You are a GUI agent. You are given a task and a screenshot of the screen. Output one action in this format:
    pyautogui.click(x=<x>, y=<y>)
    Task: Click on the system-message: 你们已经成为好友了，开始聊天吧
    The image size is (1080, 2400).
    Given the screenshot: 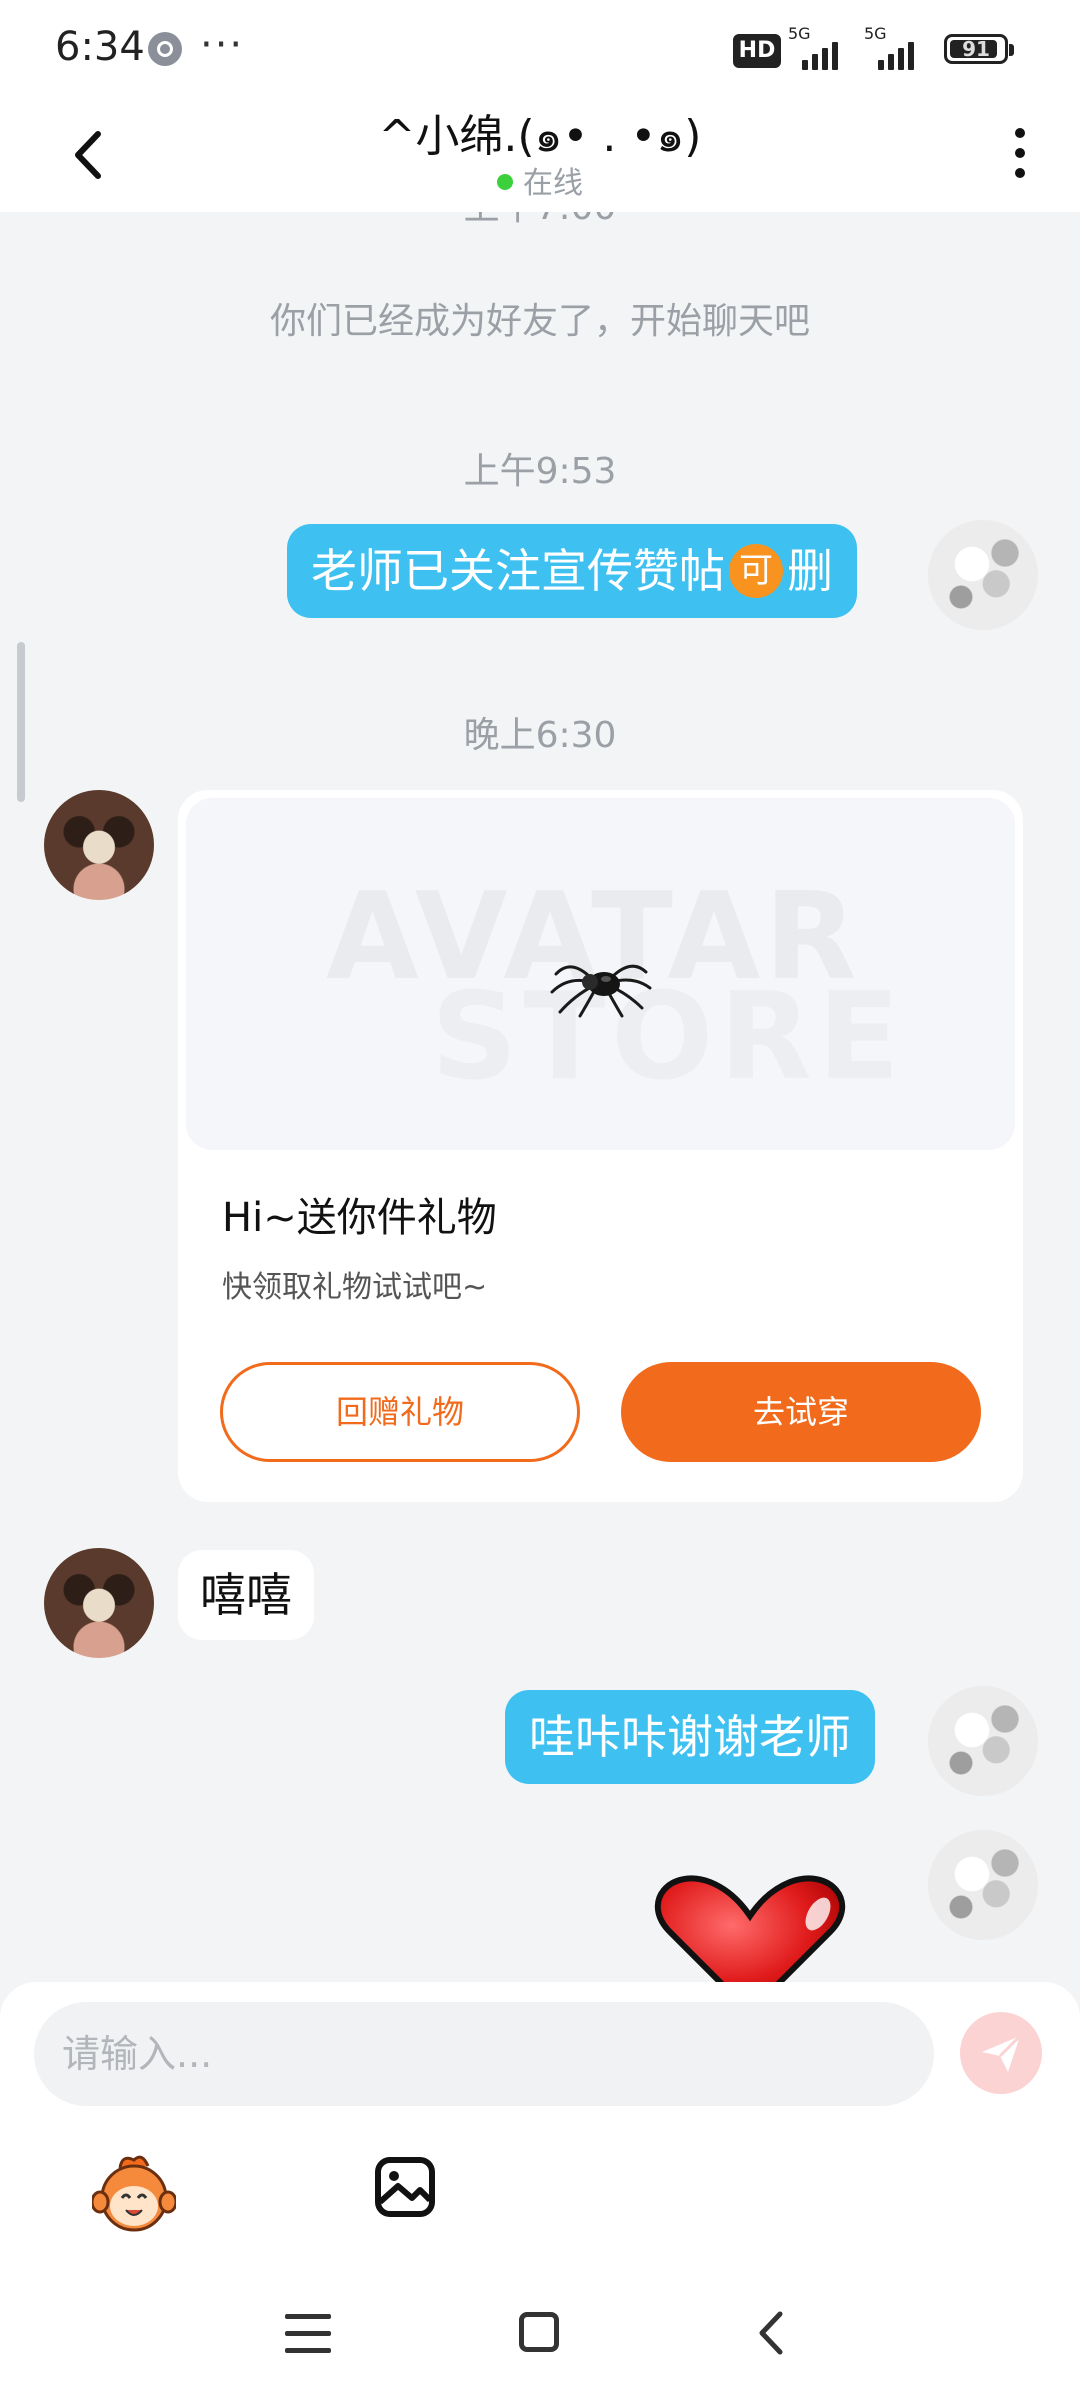 What is the action you would take?
    pyautogui.click(x=539, y=321)
    